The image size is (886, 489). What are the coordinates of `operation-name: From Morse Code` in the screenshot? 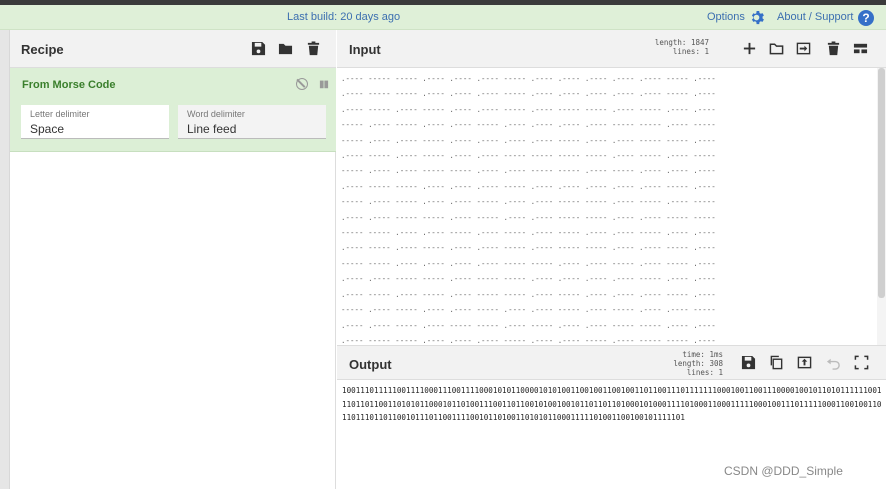 It's located at (69, 85).